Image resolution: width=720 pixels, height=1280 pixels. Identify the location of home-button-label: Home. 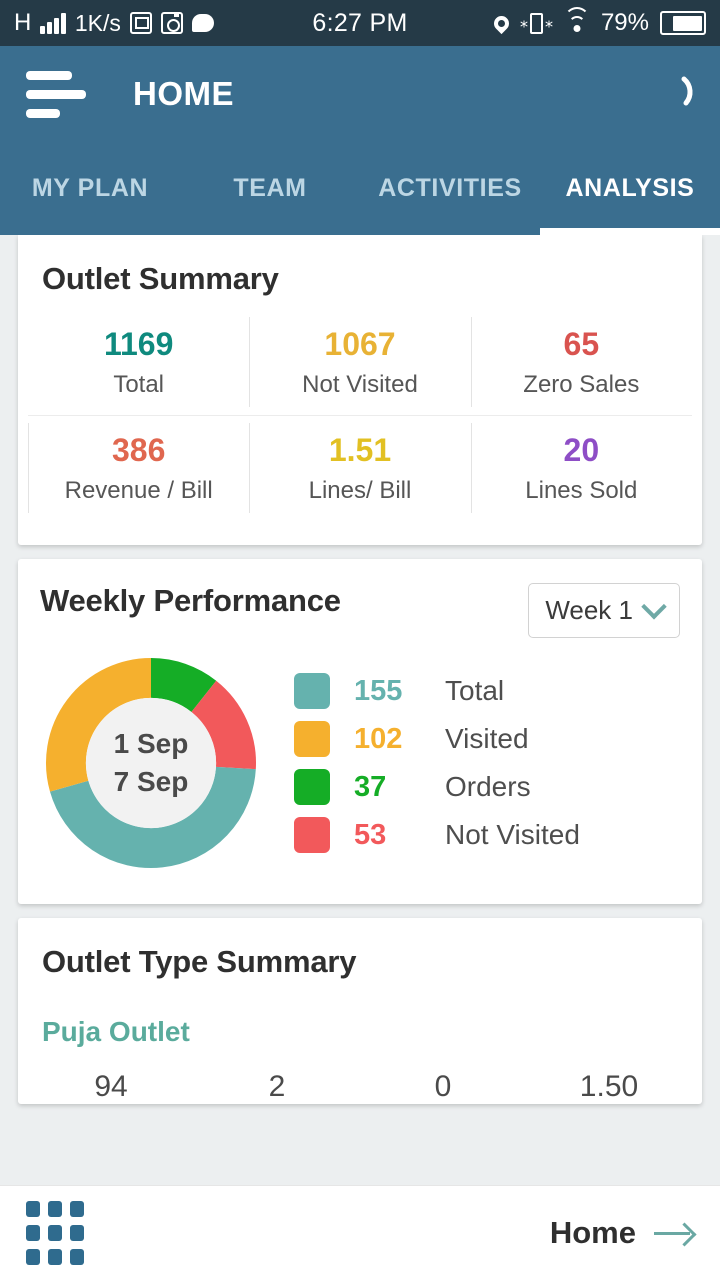
(592, 1232).